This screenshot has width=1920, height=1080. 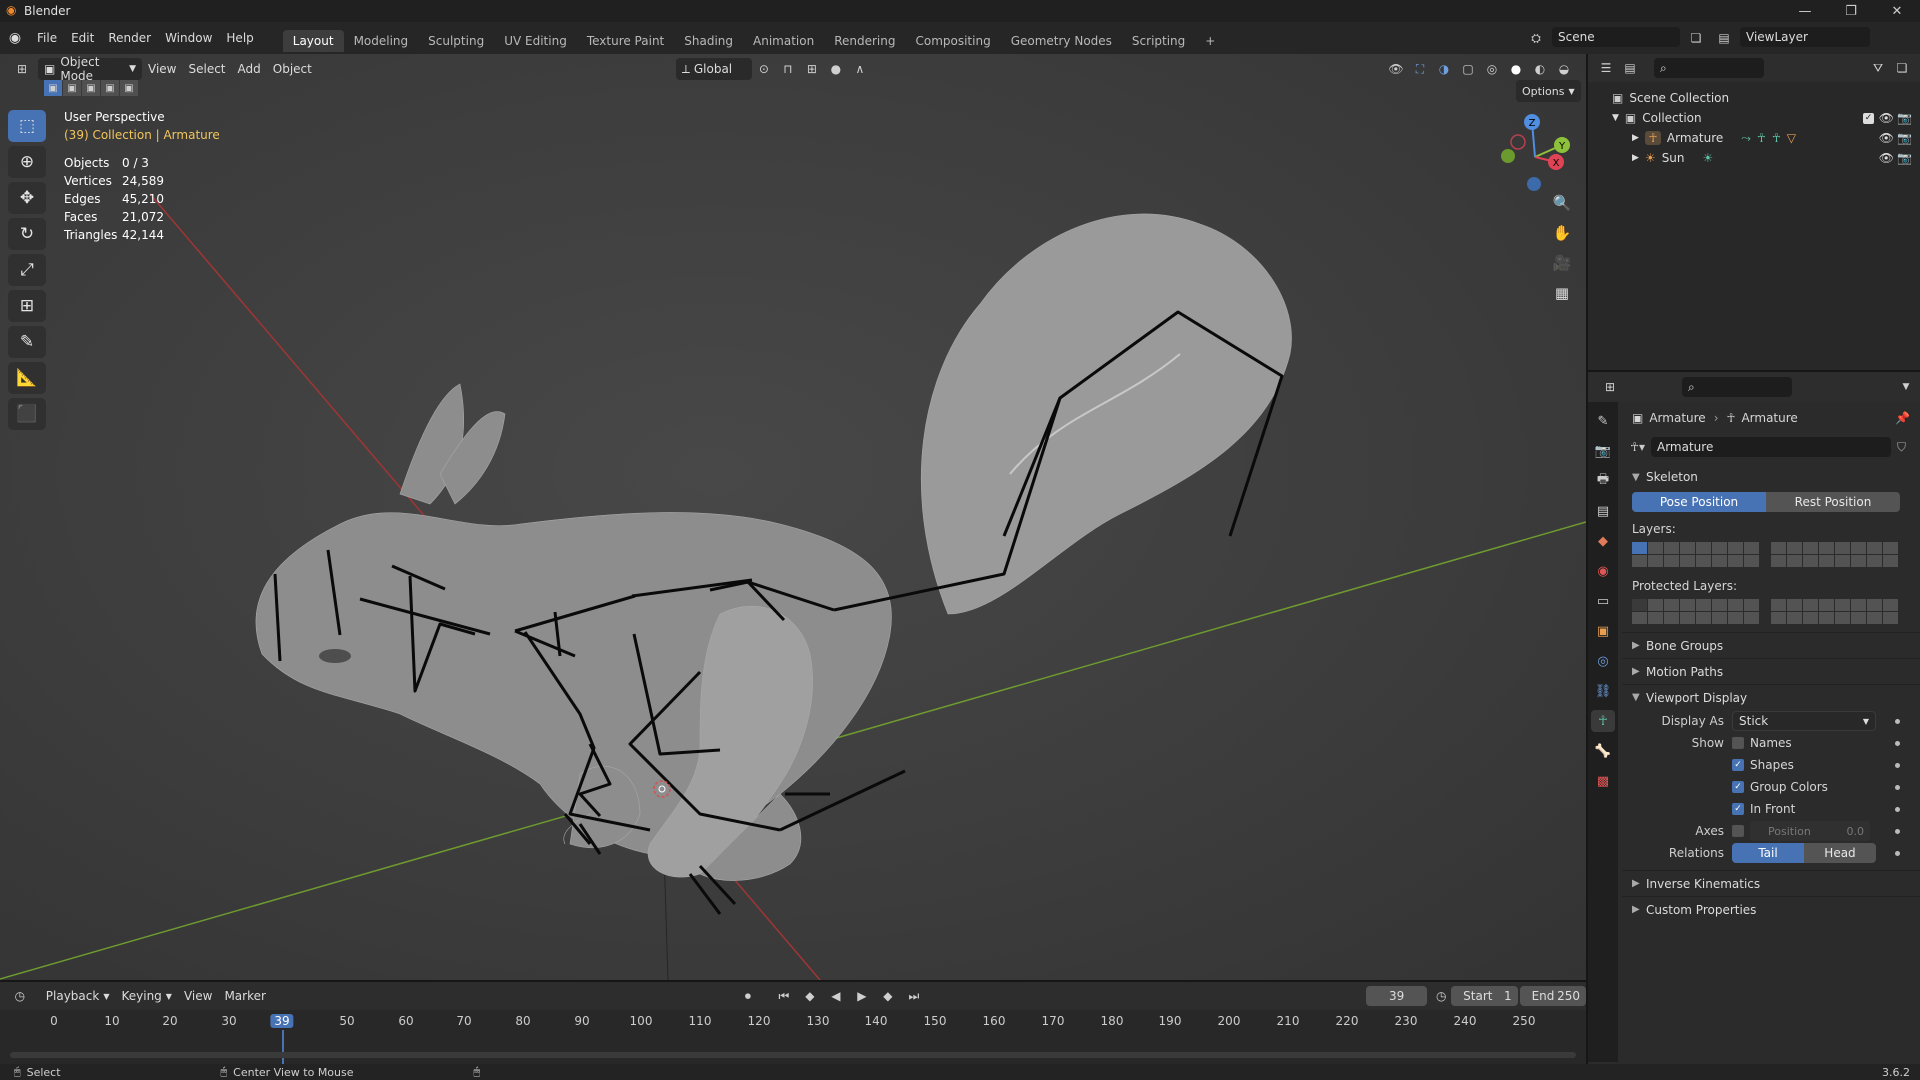 I want to click on tab-layout: Layout, so click(x=313, y=41).